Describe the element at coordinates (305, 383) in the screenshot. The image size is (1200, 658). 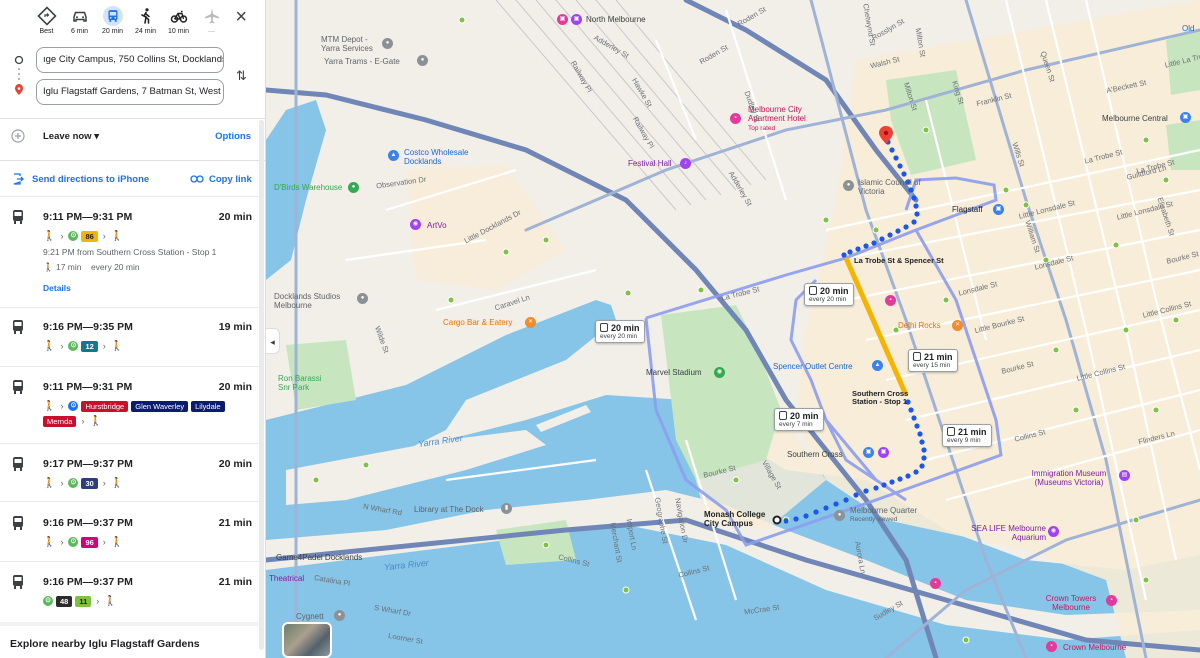
I see `map-label-ron-barassi: Ron Barassi Snr Park` at that location.